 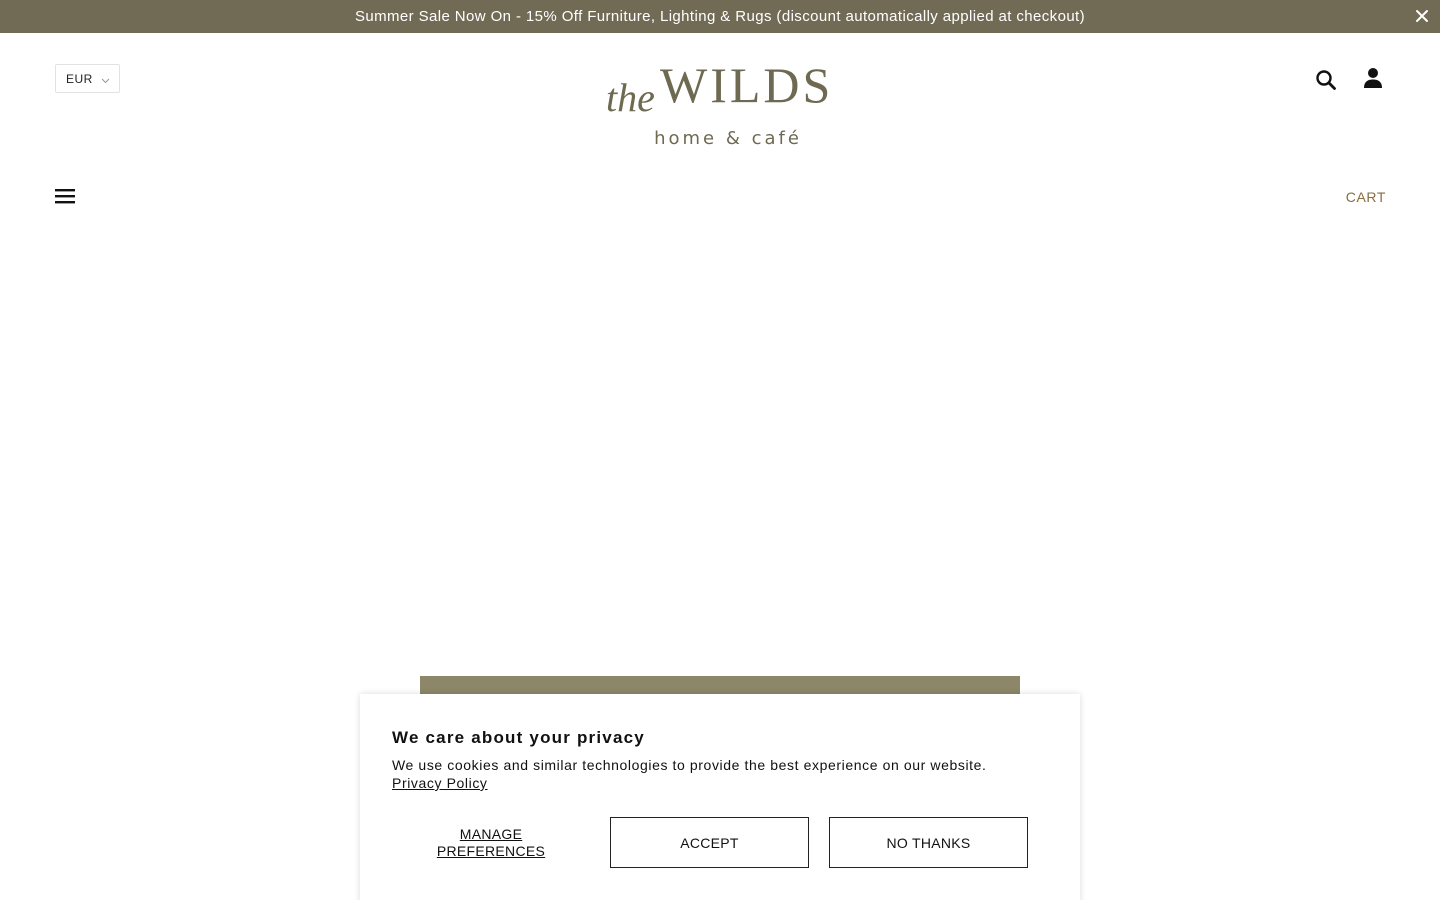 I want to click on cart-link: CART, so click(x=1363, y=197).